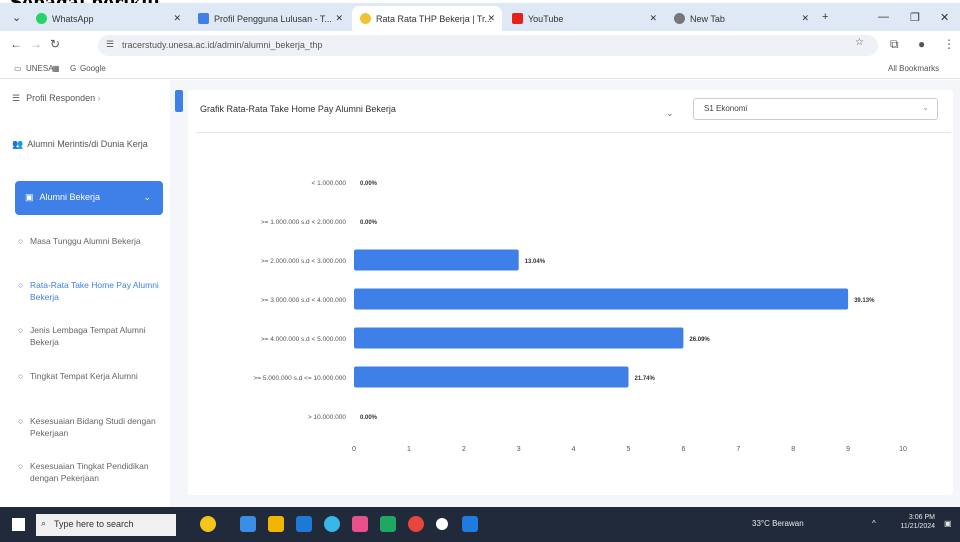  What do you see at coordinates (304, 524) in the screenshot?
I see `store-icon` at bounding box center [304, 524].